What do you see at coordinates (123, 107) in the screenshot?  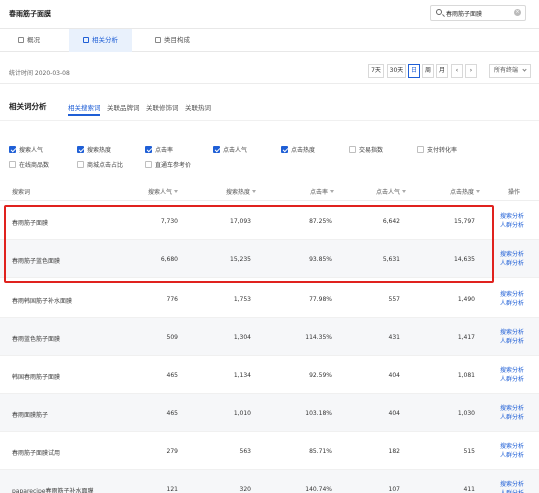 I see `subtab-brand: 关联品牌词` at bounding box center [123, 107].